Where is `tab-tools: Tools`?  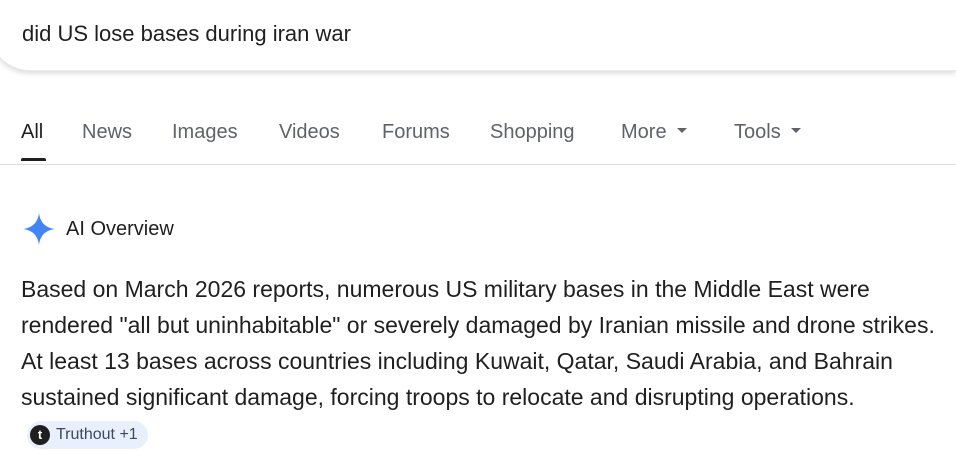
tab-tools: Tools is located at coordinates (767, 132).